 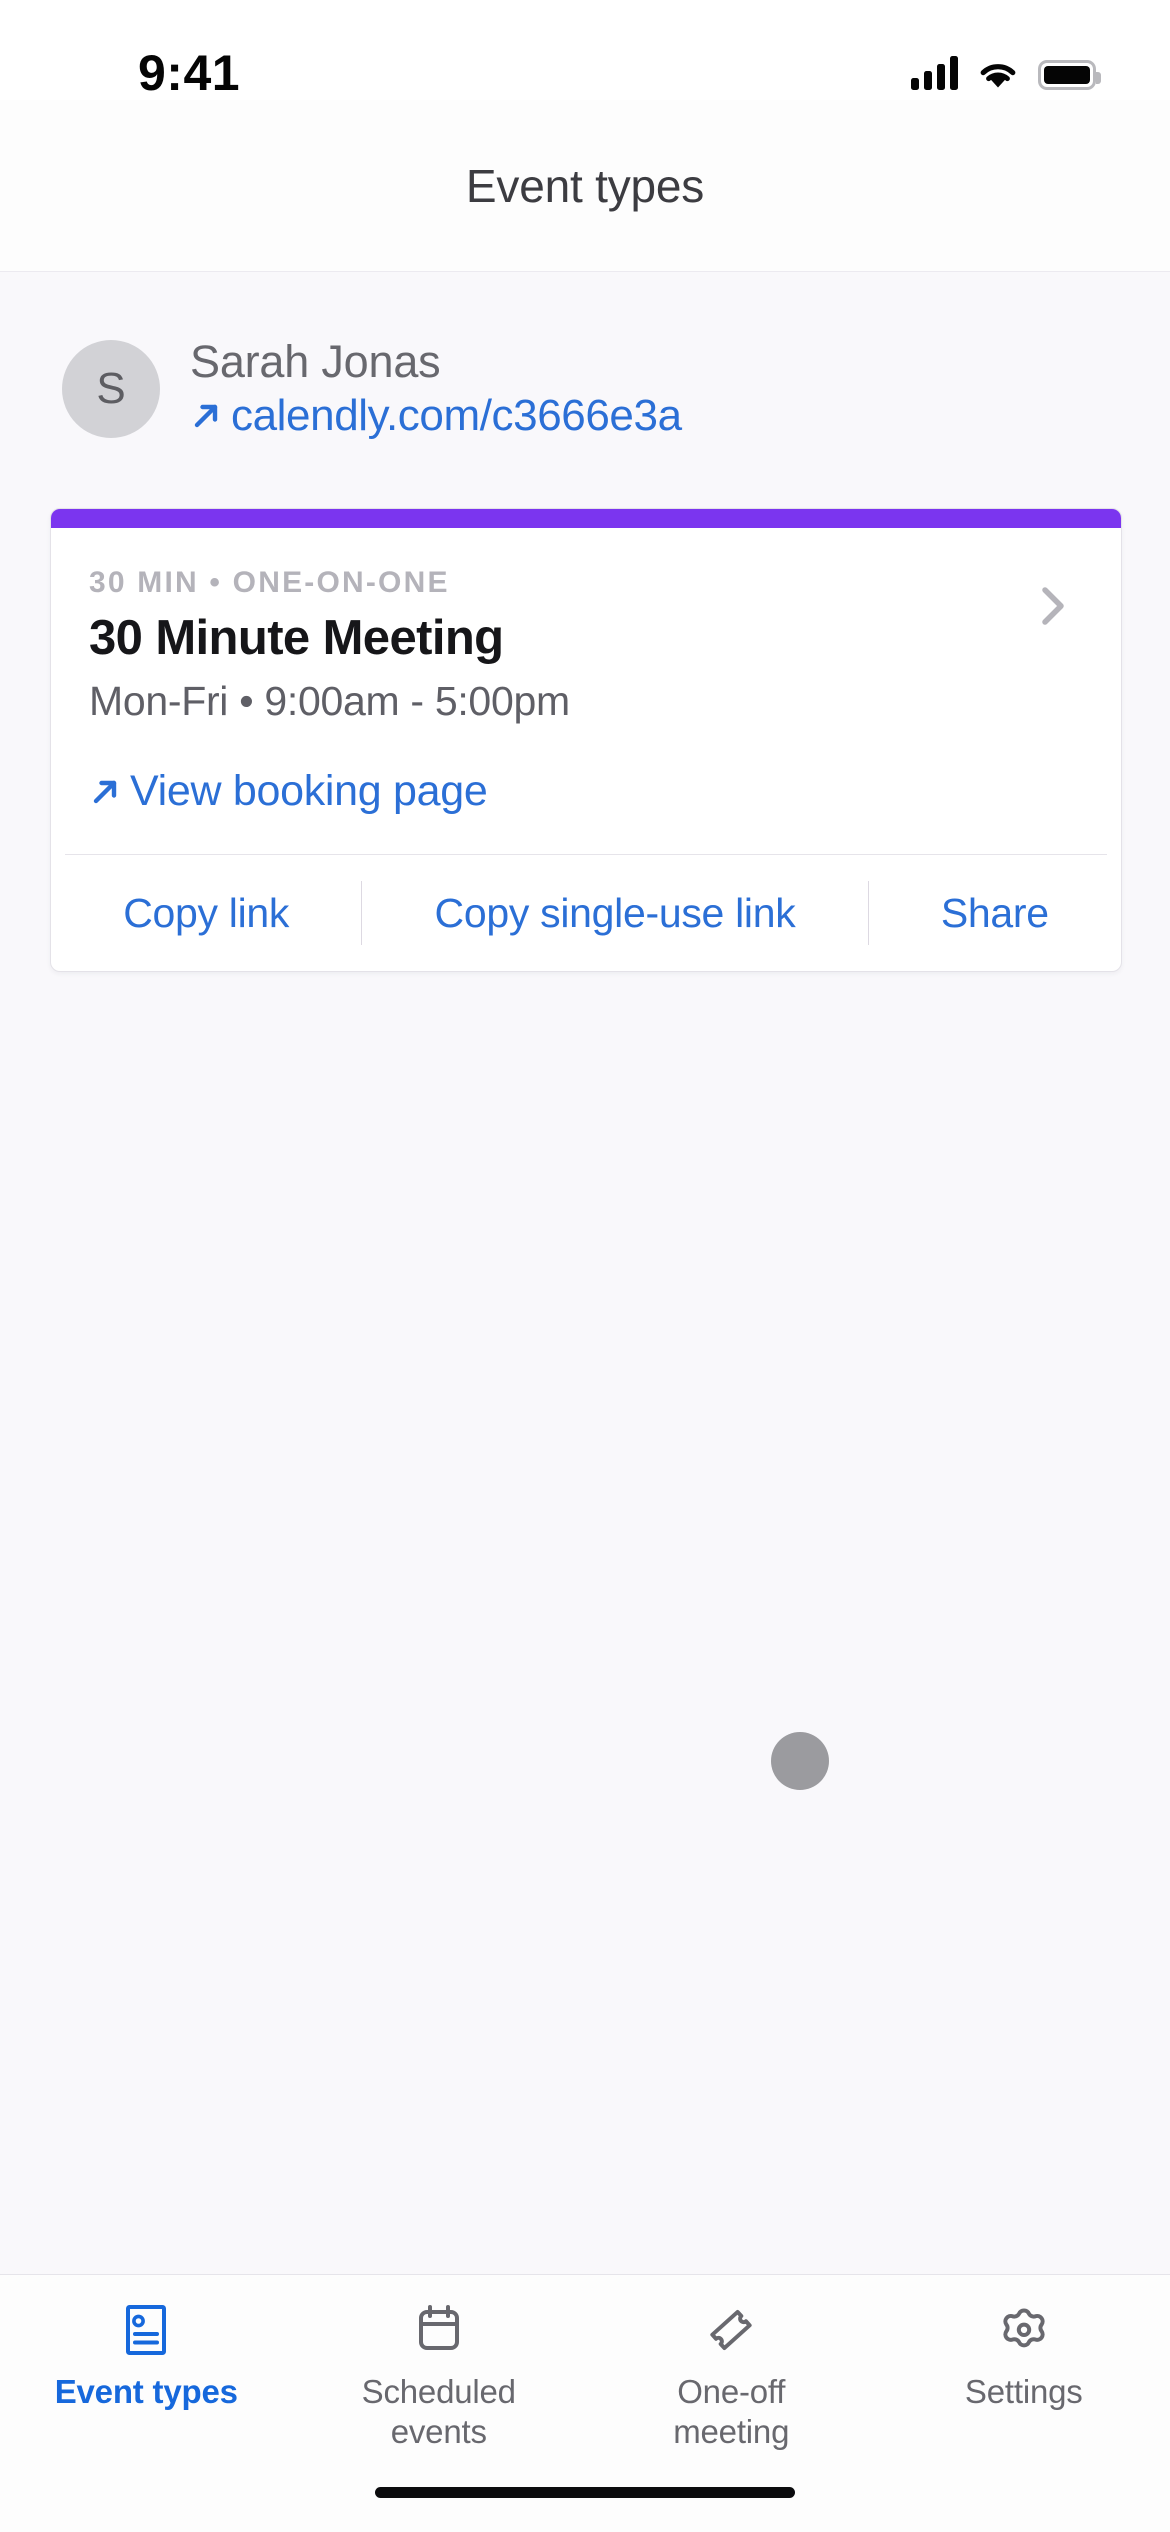 I want to click on nav-header: Event types, so click(x=585, y=186).